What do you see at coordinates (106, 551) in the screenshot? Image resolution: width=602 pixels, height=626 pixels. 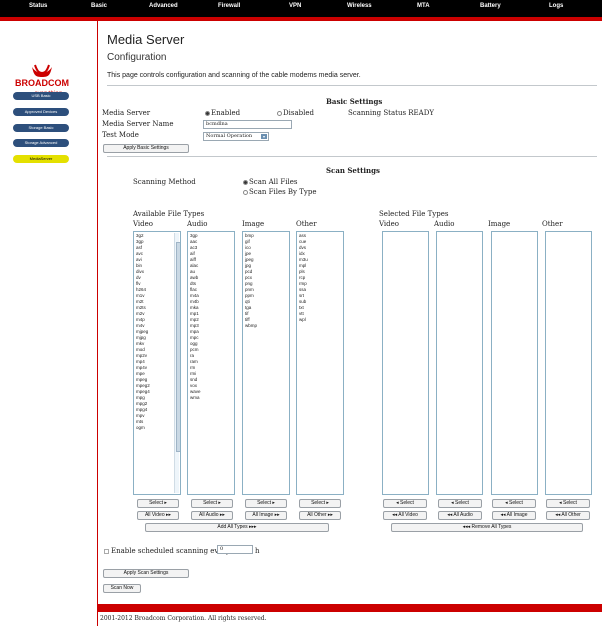 I see `schedule-checkbox` at bounding box center [106, 551].